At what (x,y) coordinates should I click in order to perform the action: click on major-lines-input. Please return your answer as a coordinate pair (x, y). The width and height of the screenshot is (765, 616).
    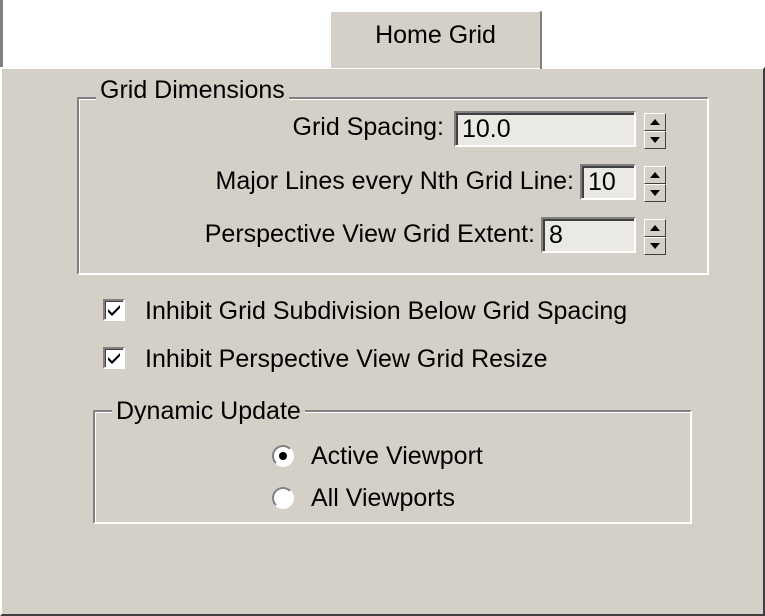
    Looking at the image, I should click on (608, 182).